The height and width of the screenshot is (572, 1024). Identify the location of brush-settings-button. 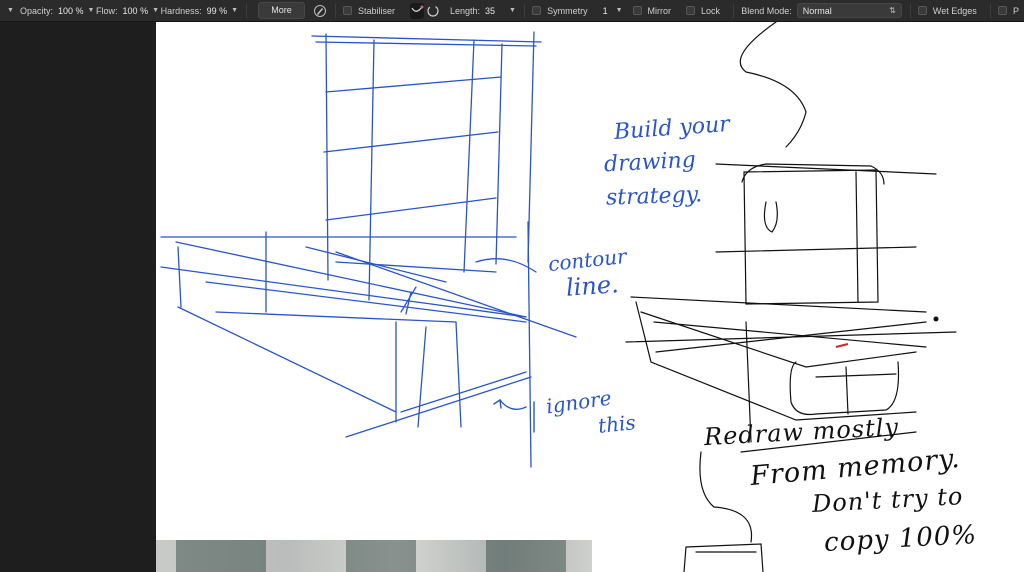
(320, 11).